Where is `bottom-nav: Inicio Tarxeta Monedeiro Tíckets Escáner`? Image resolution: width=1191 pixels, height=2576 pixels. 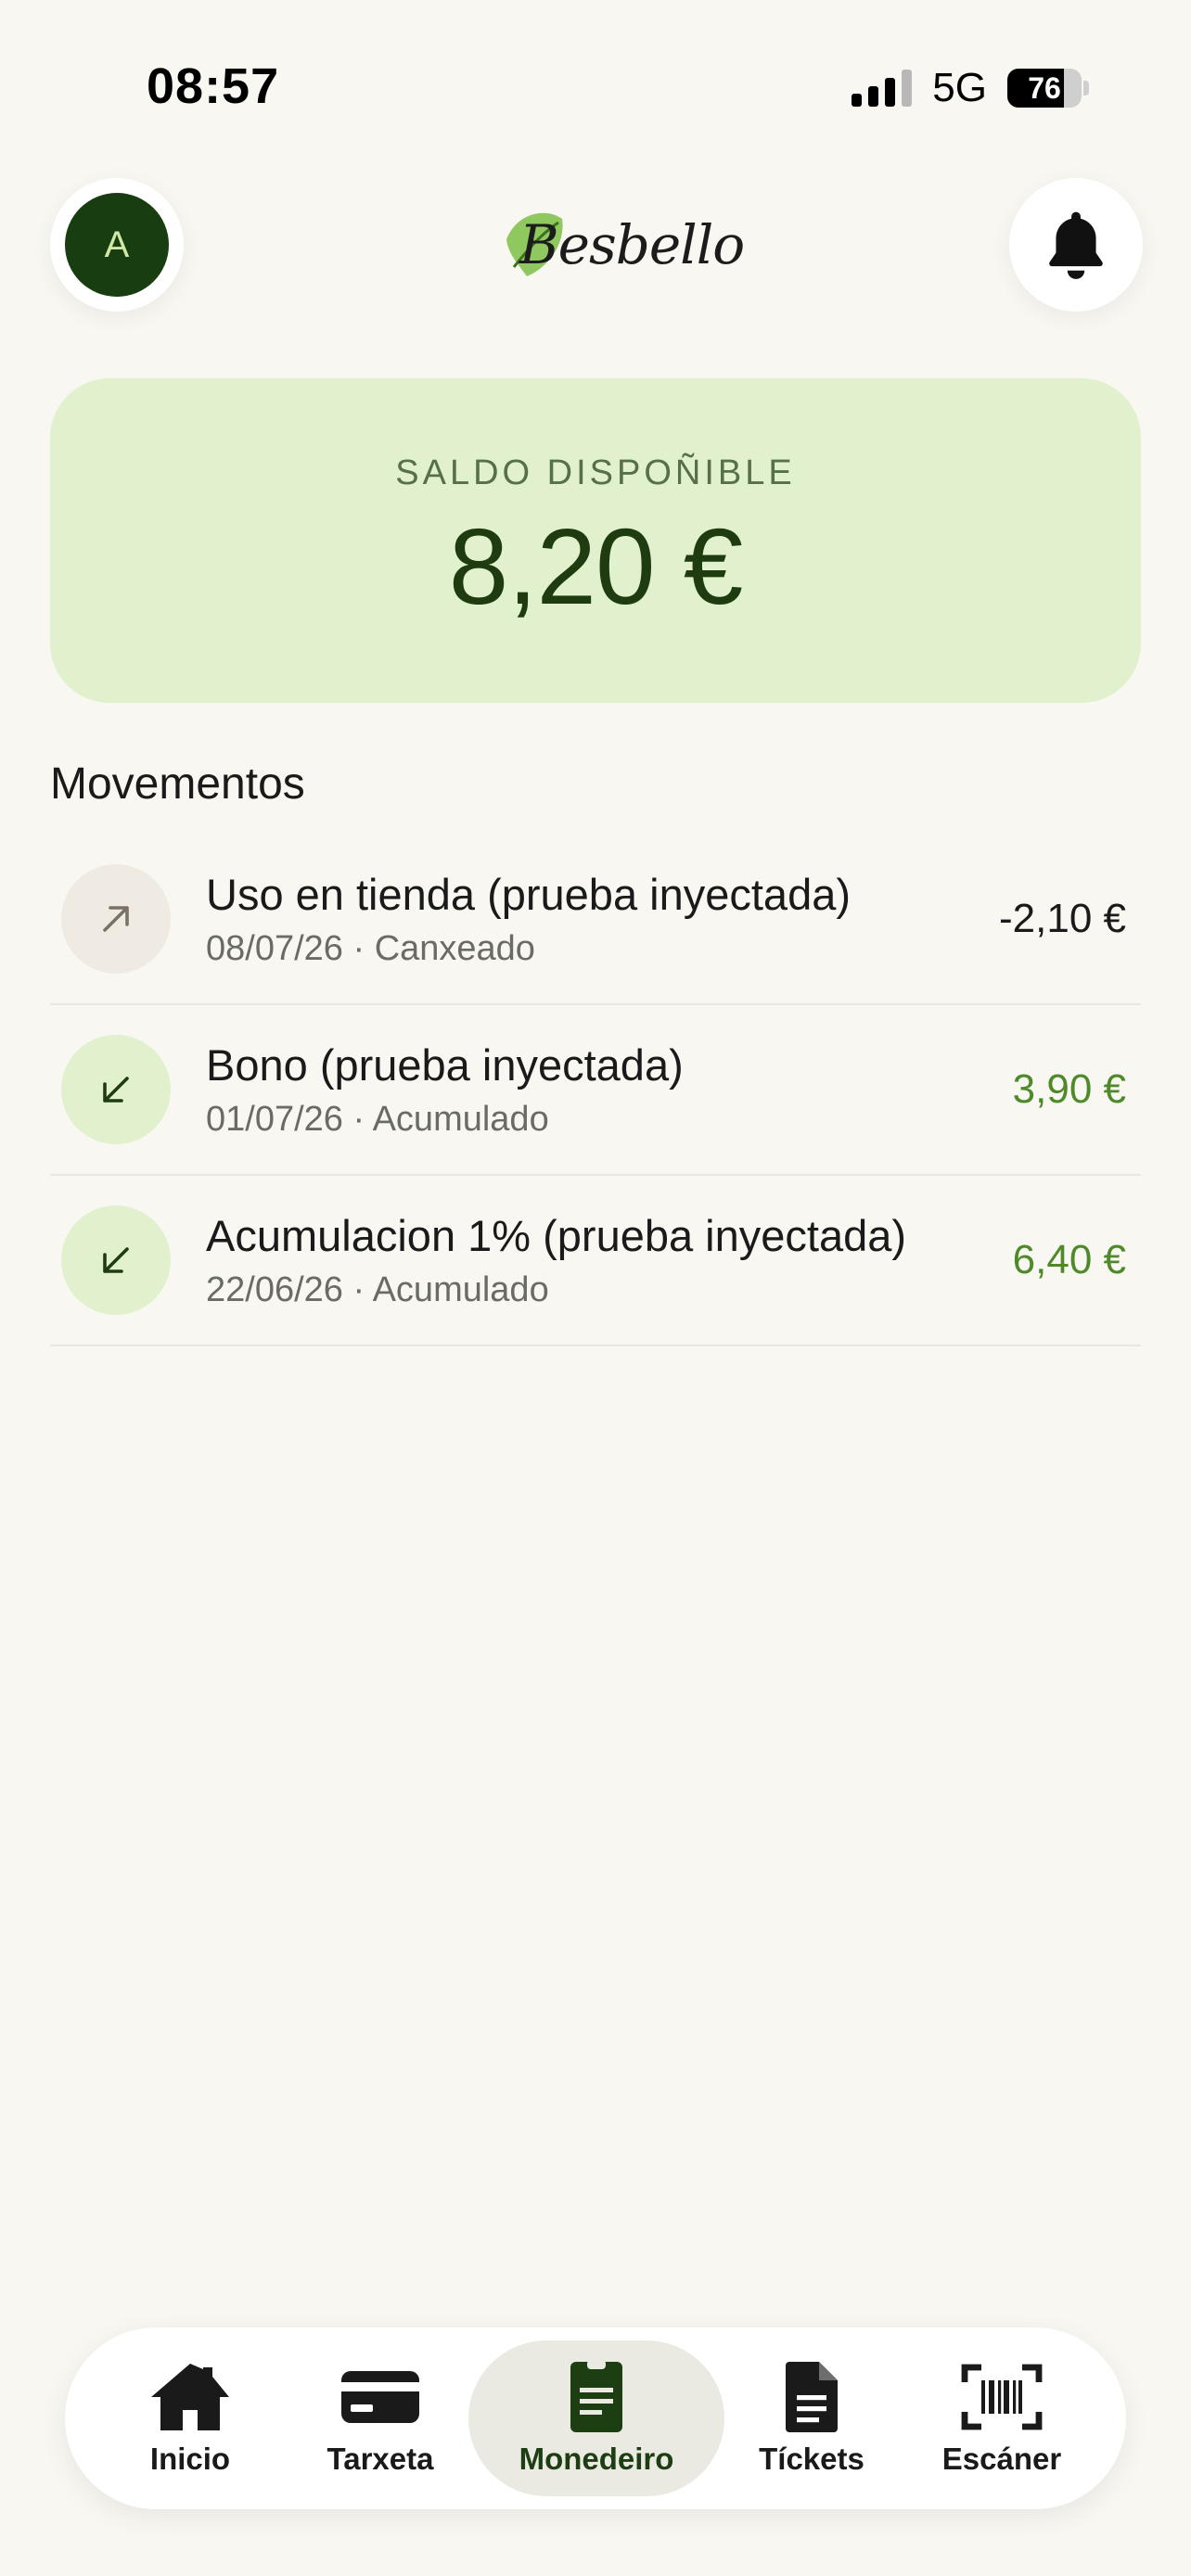 bottom-nav: Inicio Tarxeta Monedeiro Tíckets Escáner is located at coordinates (595, 2418).